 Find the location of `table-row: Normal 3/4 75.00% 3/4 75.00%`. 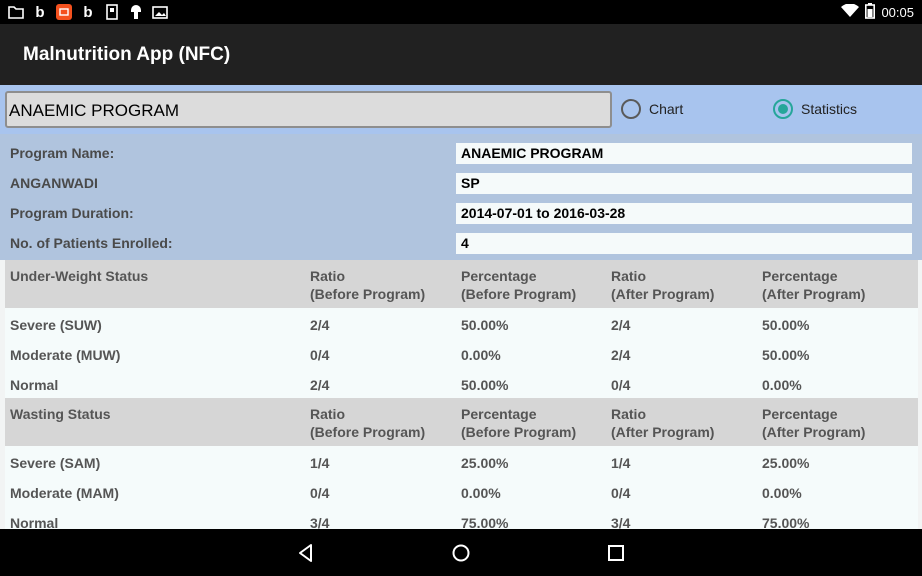

table-row: Normal 3/4 75.00% 3/4 75.00% is located at coordinates (461, 517).